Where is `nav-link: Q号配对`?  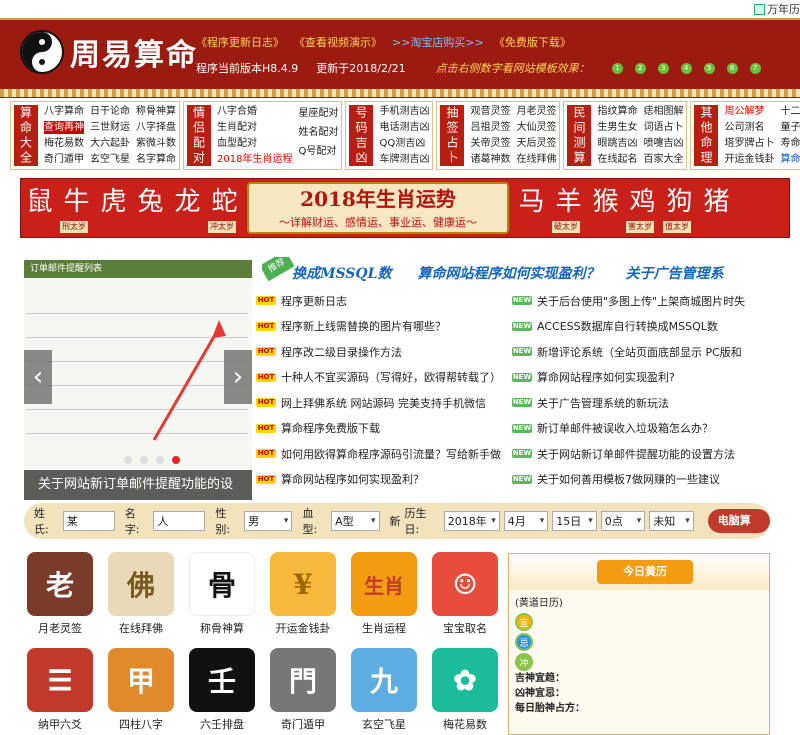
nav-link: Q号配对 is located at coordinates (318, 151).